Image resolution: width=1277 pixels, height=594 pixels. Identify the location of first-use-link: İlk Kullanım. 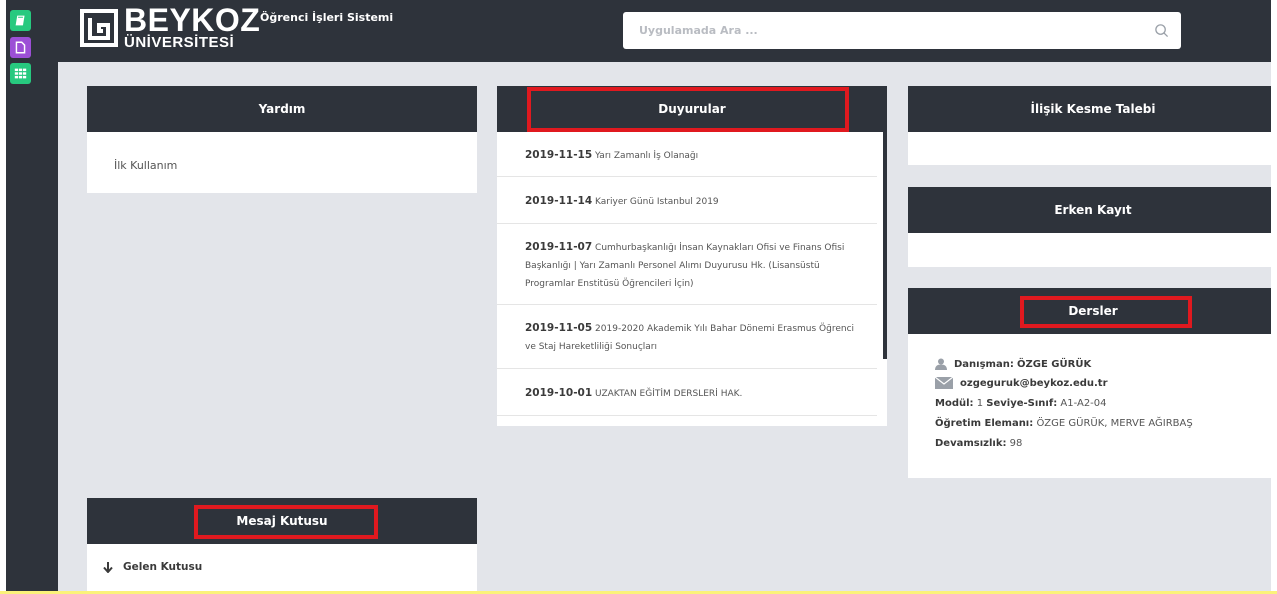
(145, 165).